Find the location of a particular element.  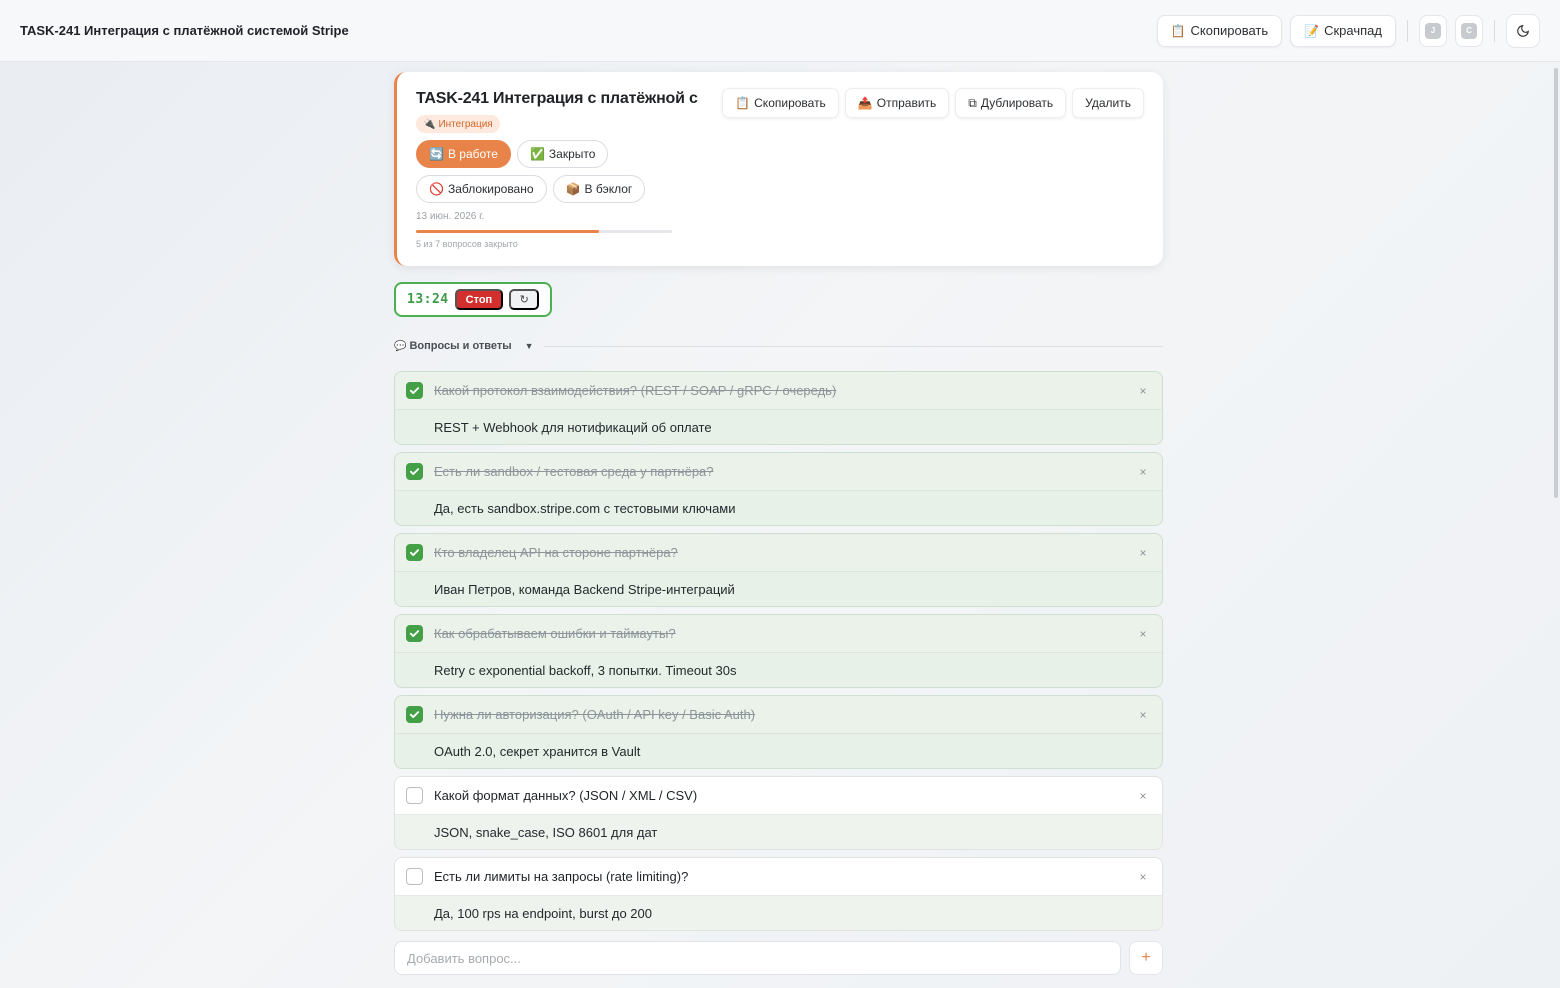

qa-question-text: Как обрабатываем ошибки и таймауты? is located at coordinates (785, 633).